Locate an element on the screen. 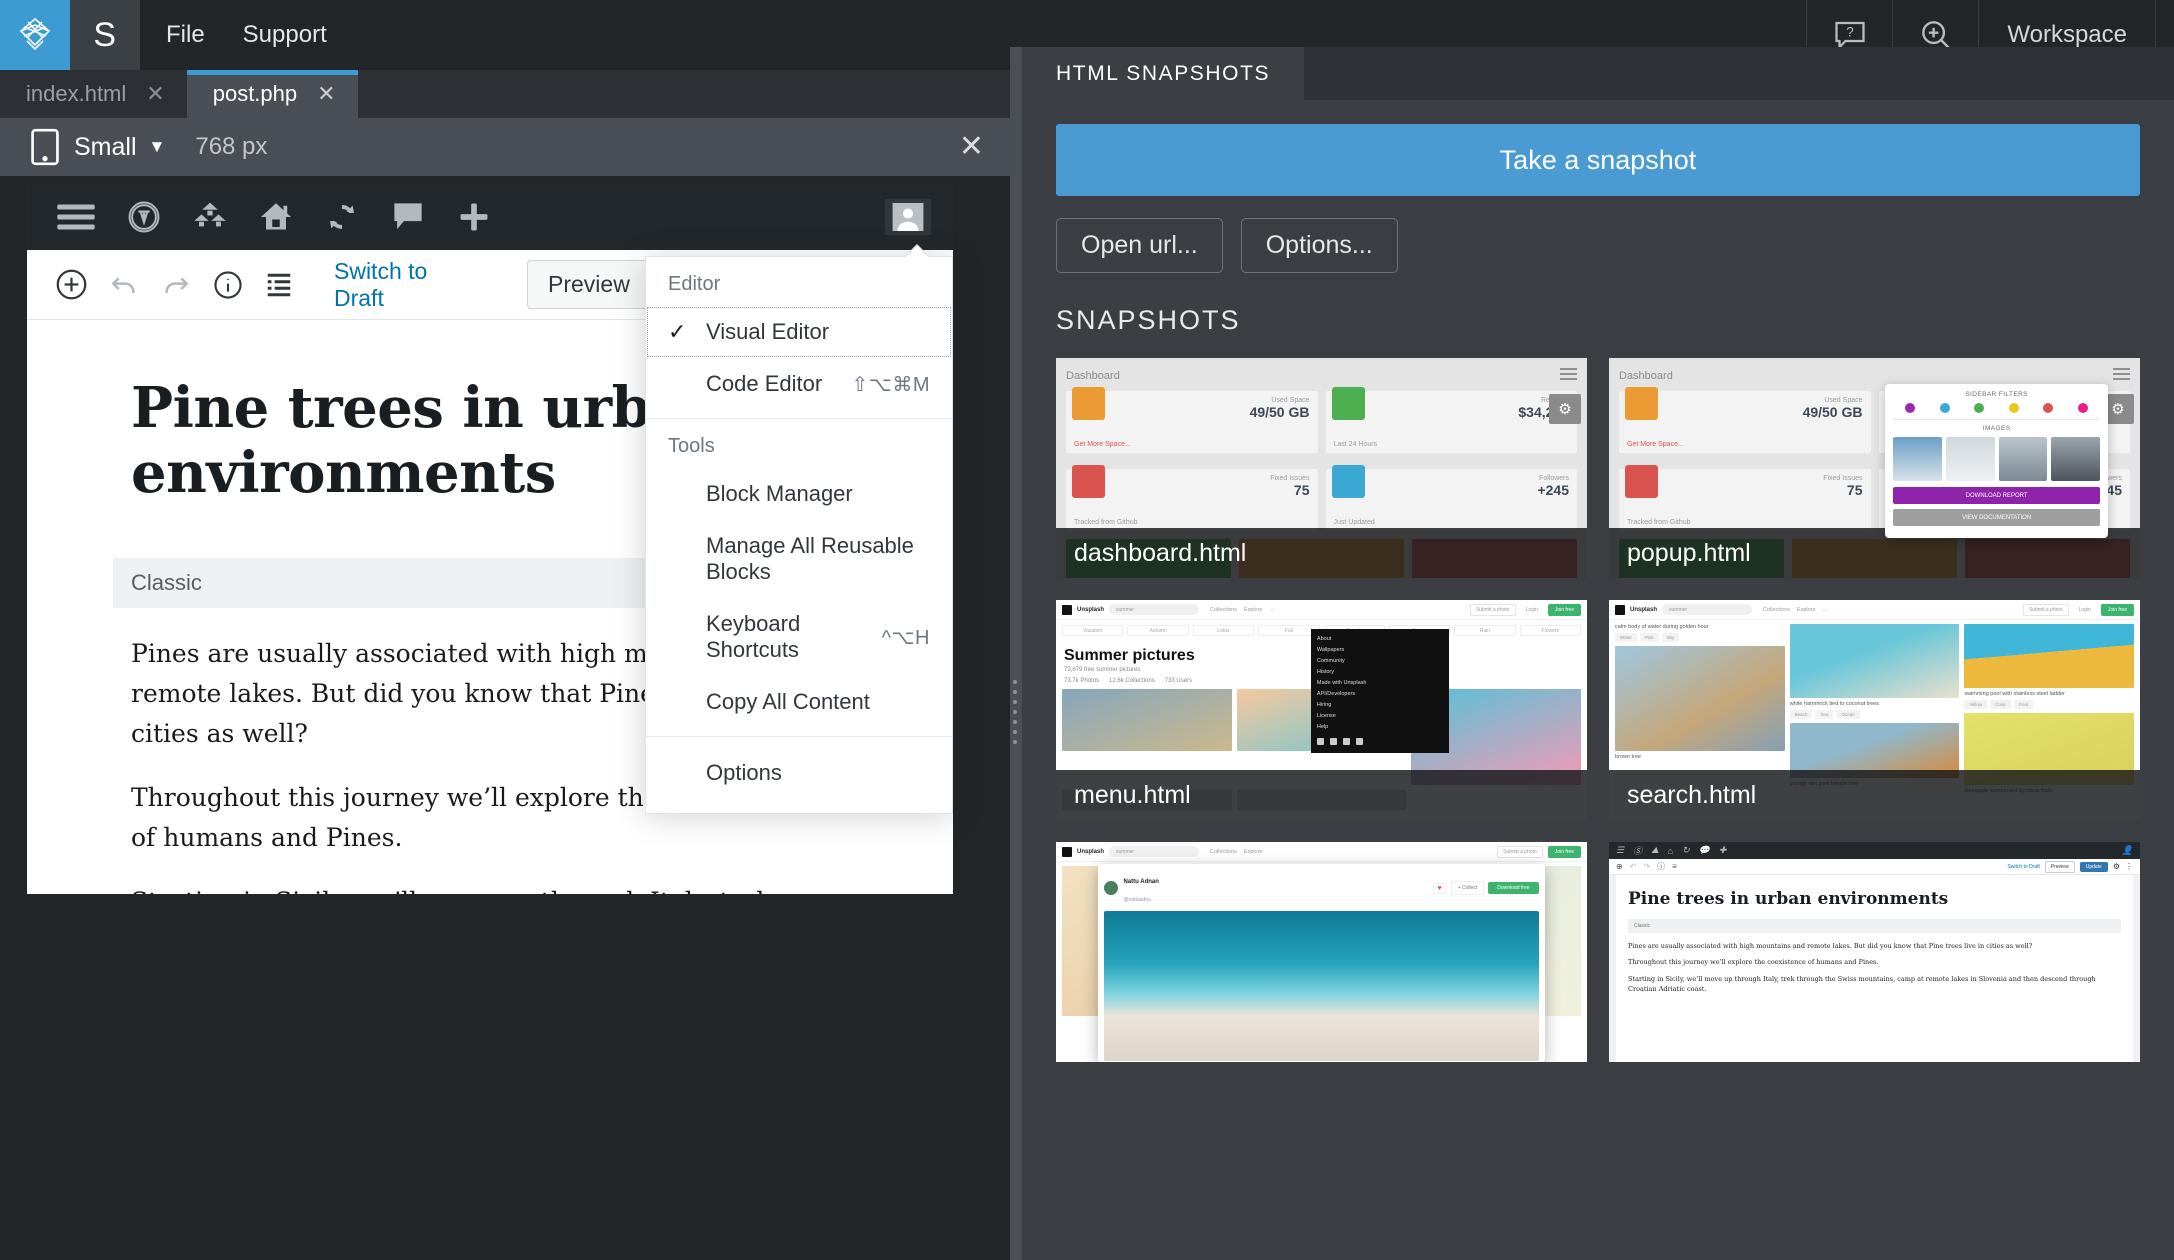  menu-support: Support is located at coordinates (285, 35).